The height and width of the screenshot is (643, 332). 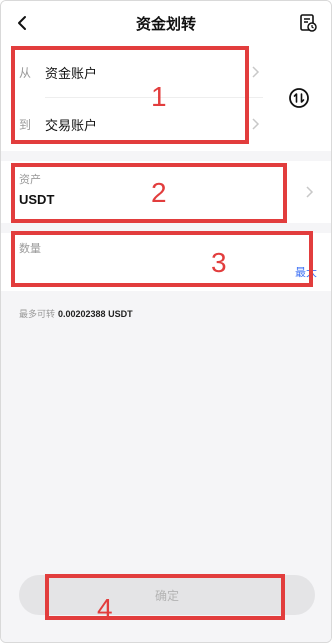 I want to click on transfer-history-button, so click(x=308, y=23).